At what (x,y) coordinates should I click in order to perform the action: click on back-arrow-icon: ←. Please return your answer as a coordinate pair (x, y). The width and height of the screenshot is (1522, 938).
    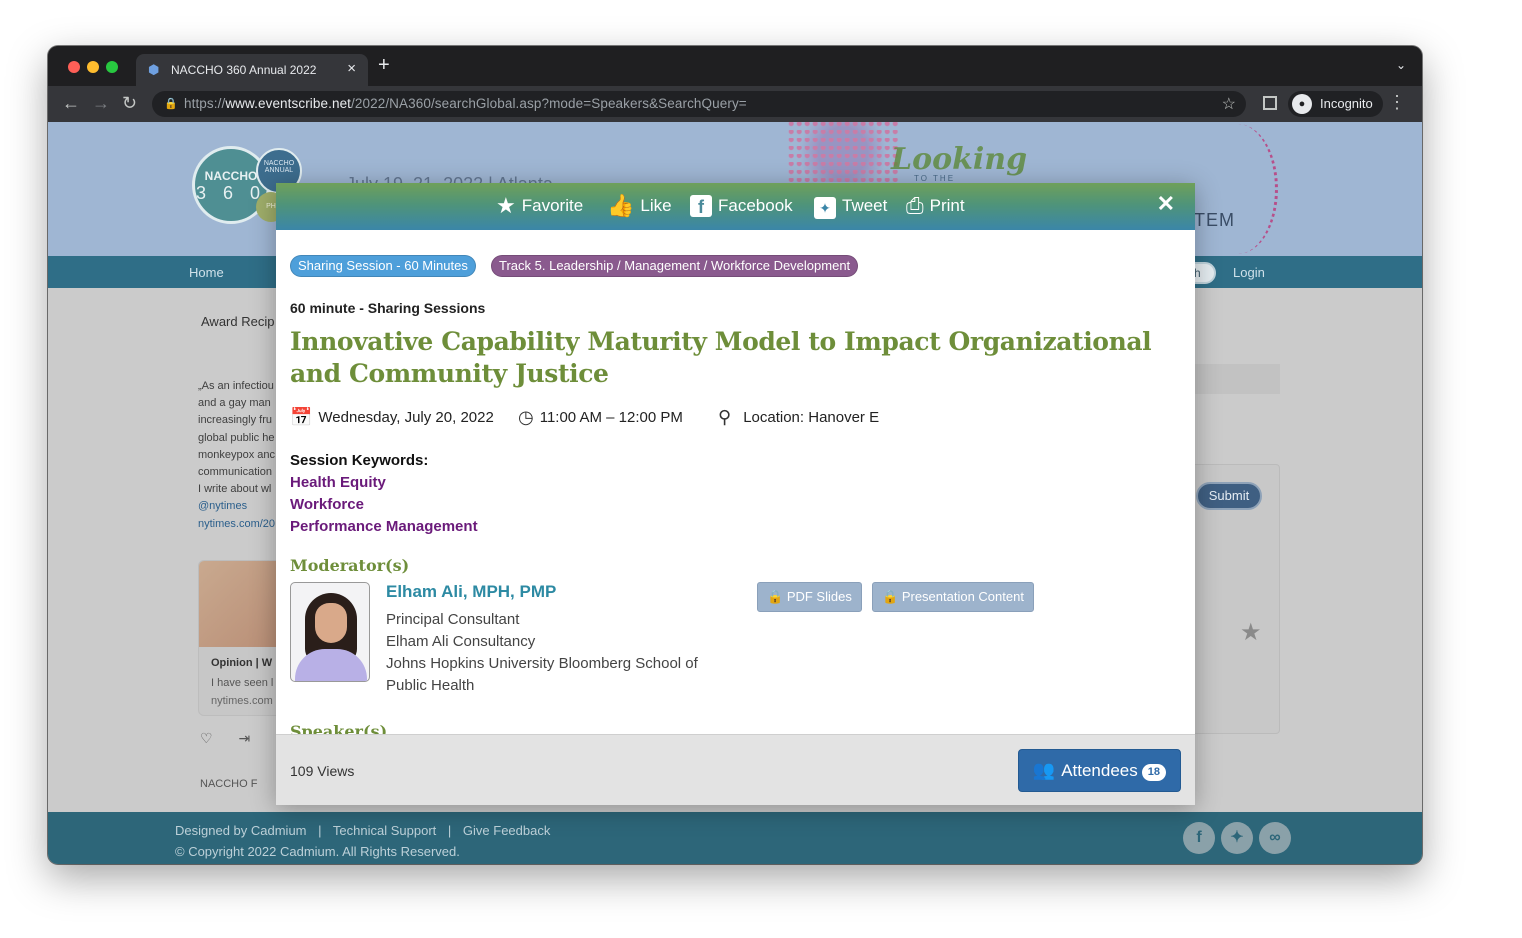
    Looking at the image, I should click on (71, 103).